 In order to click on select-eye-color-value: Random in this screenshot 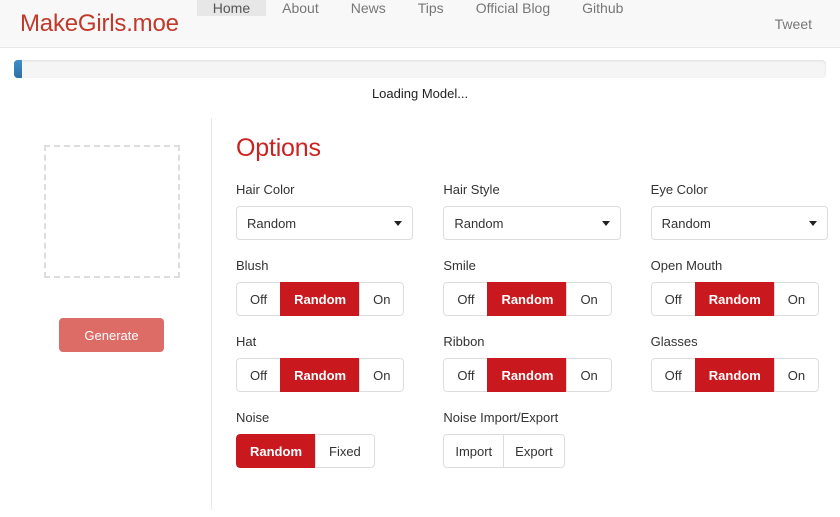, I will do `click(686, 223)`.